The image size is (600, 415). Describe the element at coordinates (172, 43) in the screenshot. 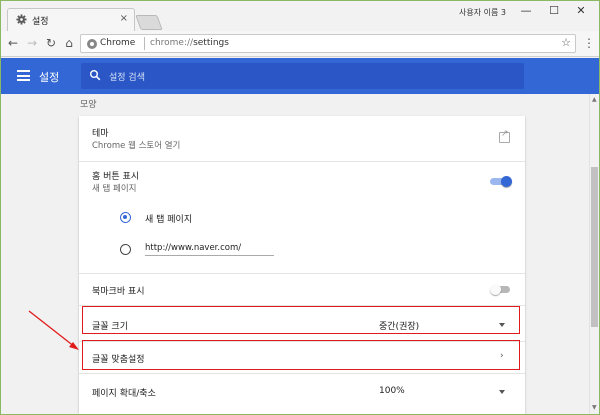

I see `url-scheme: chrome://` at that location.